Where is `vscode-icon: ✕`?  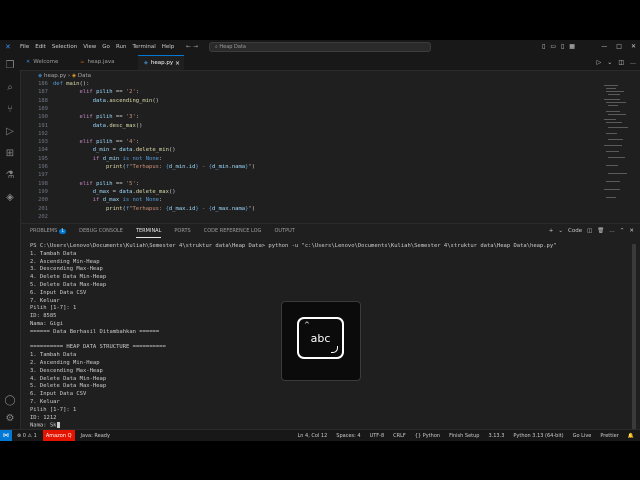 vscode-icon: ✕ is located at coordinates (28, 62).